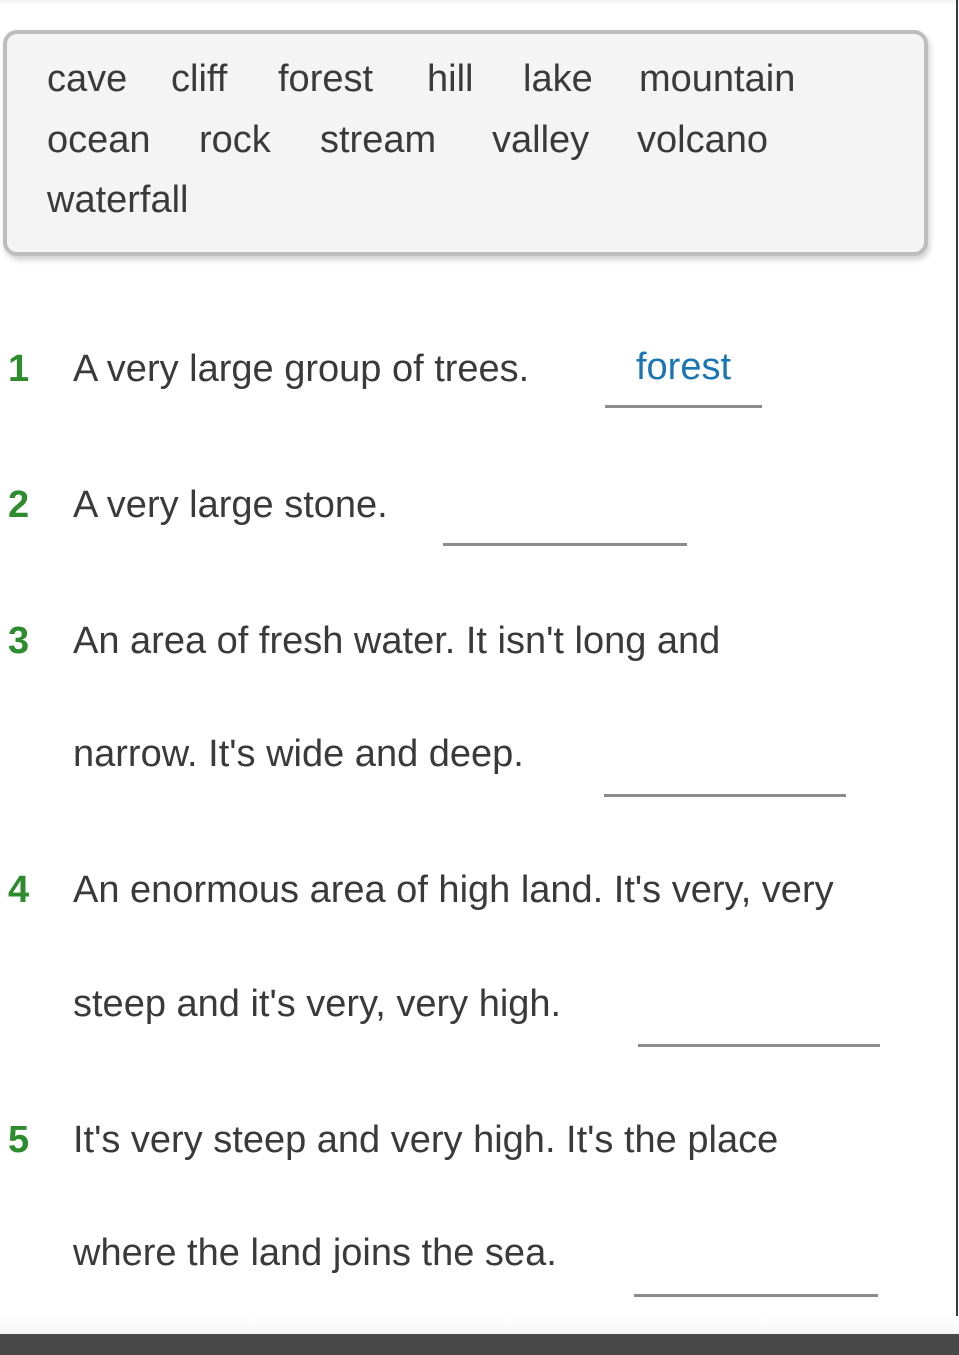  Describe the element at coordinates (87, 79) in the screenshot. I see `word-bank-item: cave` at that location.